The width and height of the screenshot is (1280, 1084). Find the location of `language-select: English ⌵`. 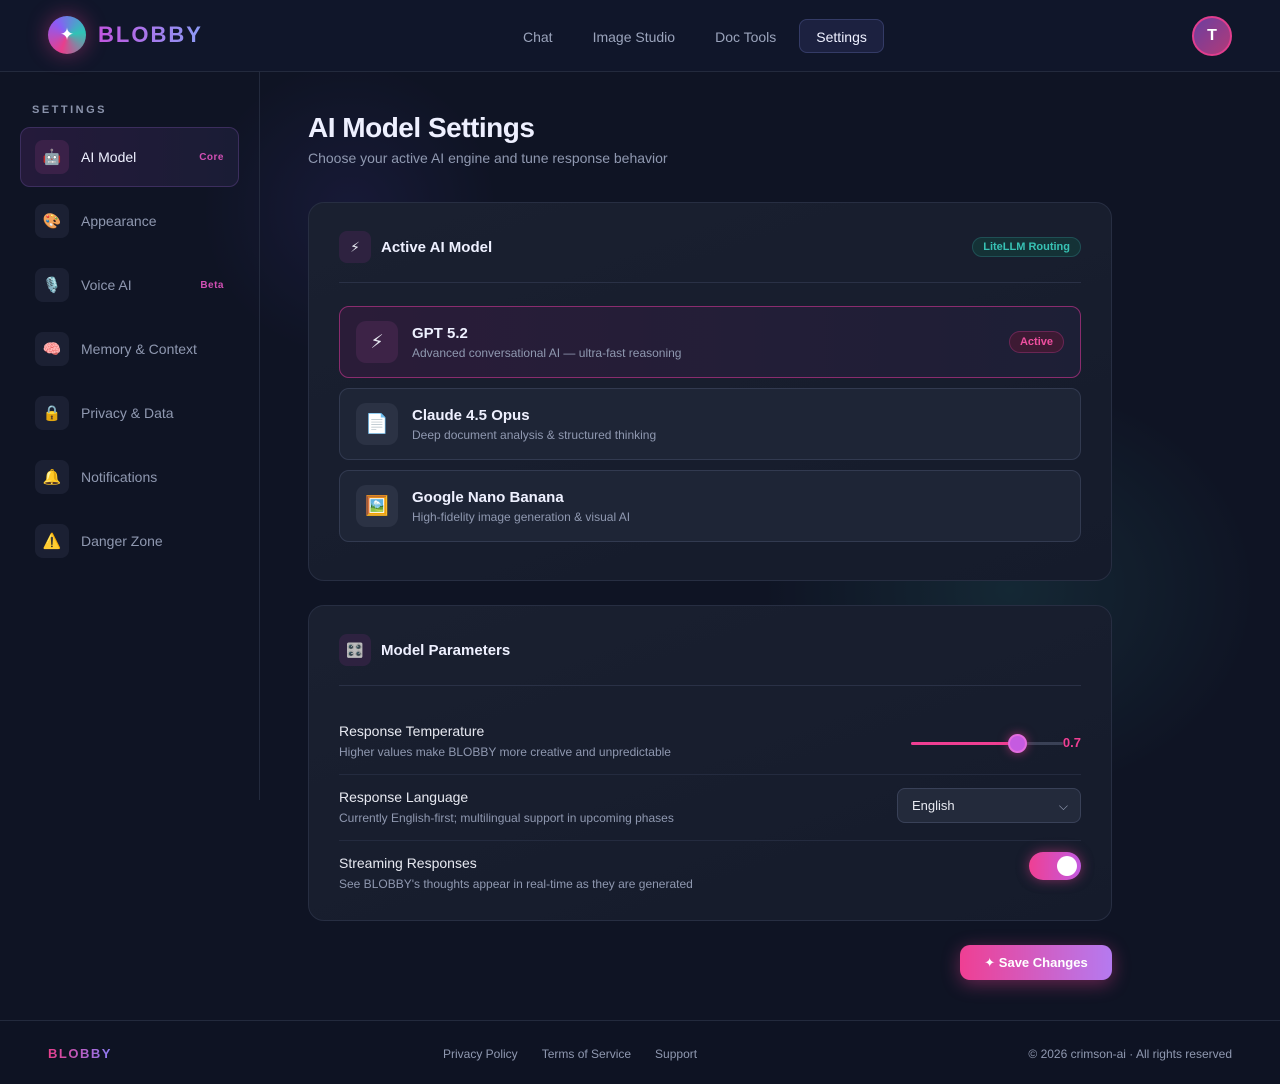

language-select: English ⌵ is located at coordinates (989, 805).